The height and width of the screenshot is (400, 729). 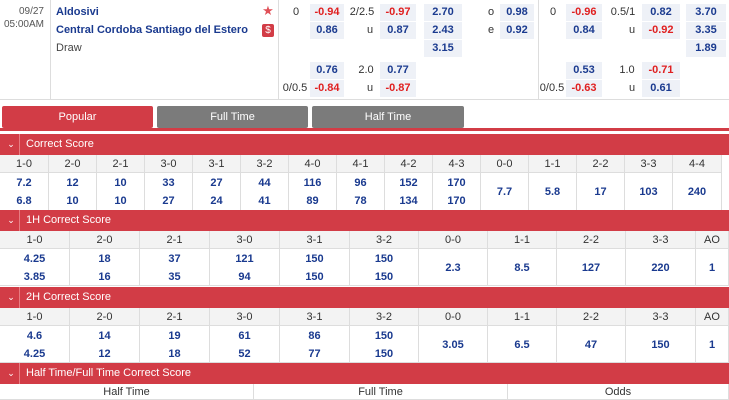 What do you see at coordinates (244, 259) in the screenshot?
I see `odds-value-home: 121` at bounding box center [244, 259].